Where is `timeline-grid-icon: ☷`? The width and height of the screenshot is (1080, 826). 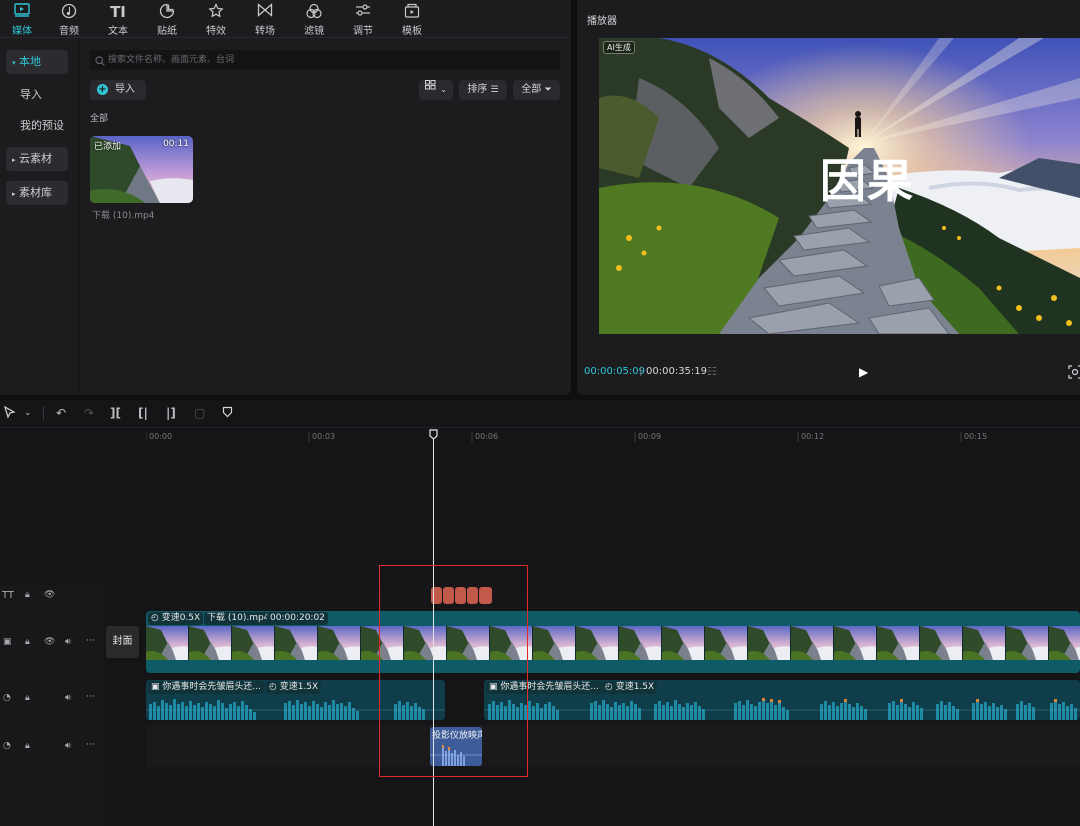
timeline-grid-icon: ☷ is located at coordinates (712, 371).